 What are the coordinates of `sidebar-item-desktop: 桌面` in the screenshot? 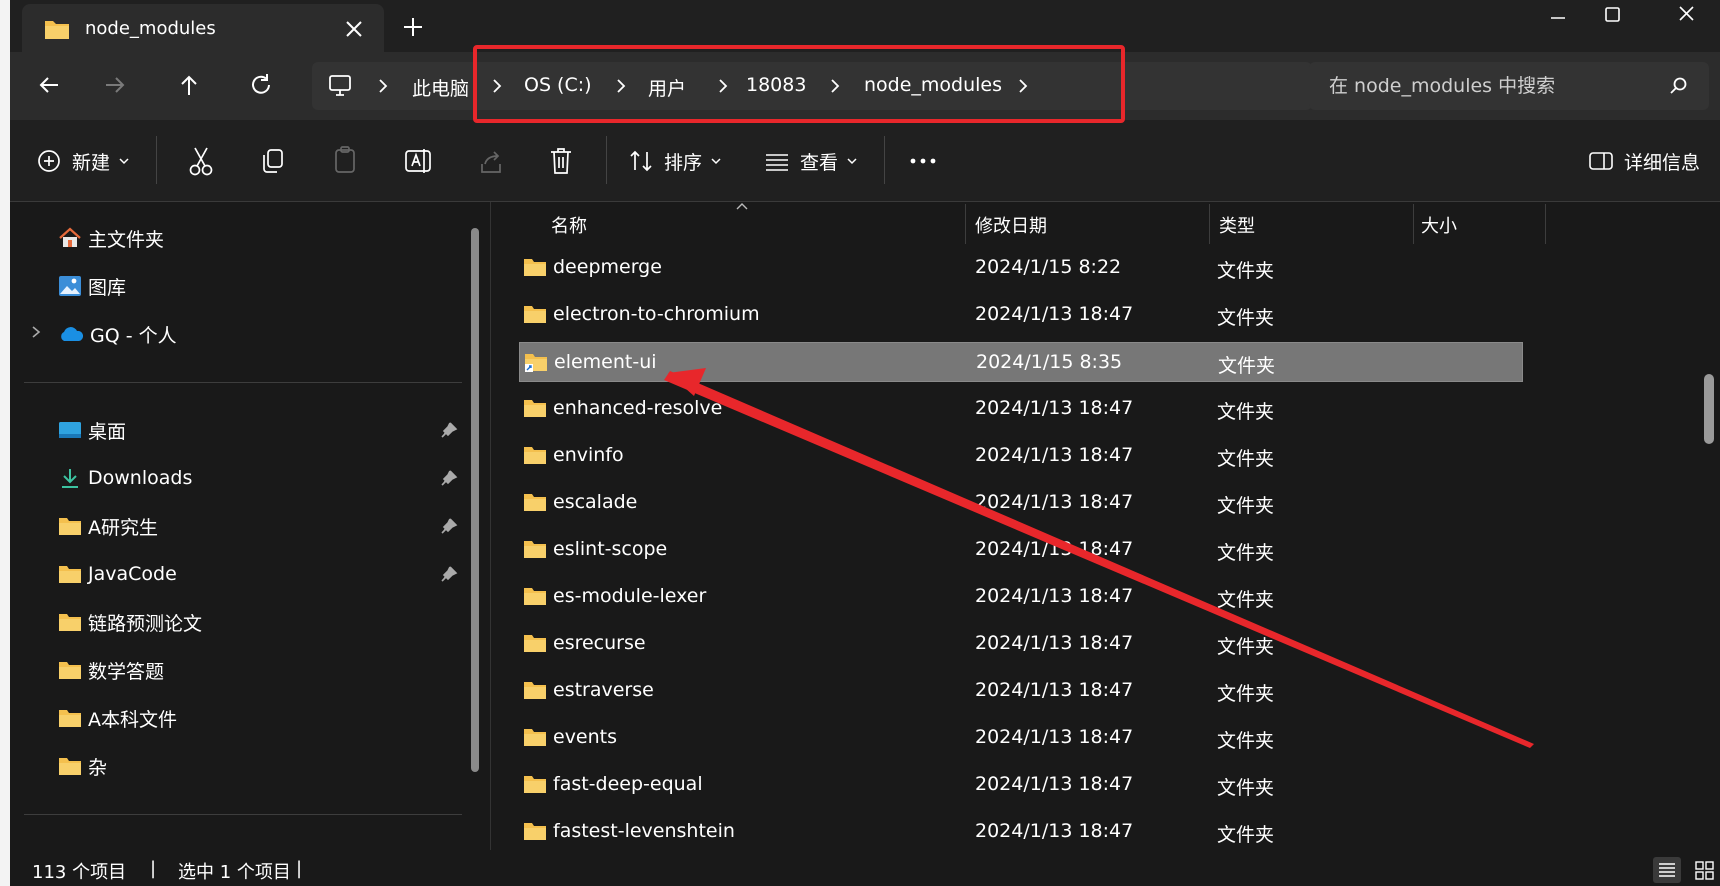 It's located at (92, 430).